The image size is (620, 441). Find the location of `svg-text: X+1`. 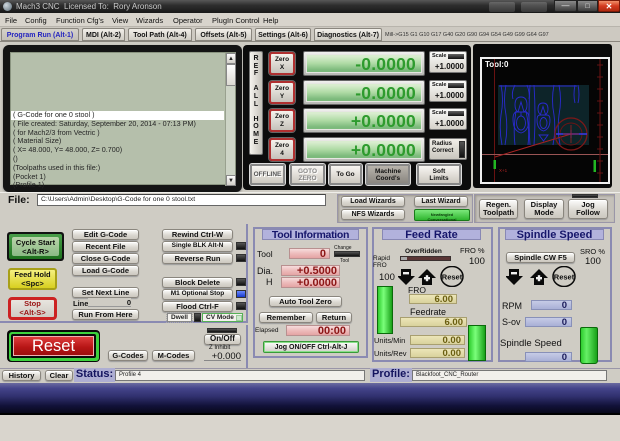

svg-text: X+1 is located at coordinates (503, 170).